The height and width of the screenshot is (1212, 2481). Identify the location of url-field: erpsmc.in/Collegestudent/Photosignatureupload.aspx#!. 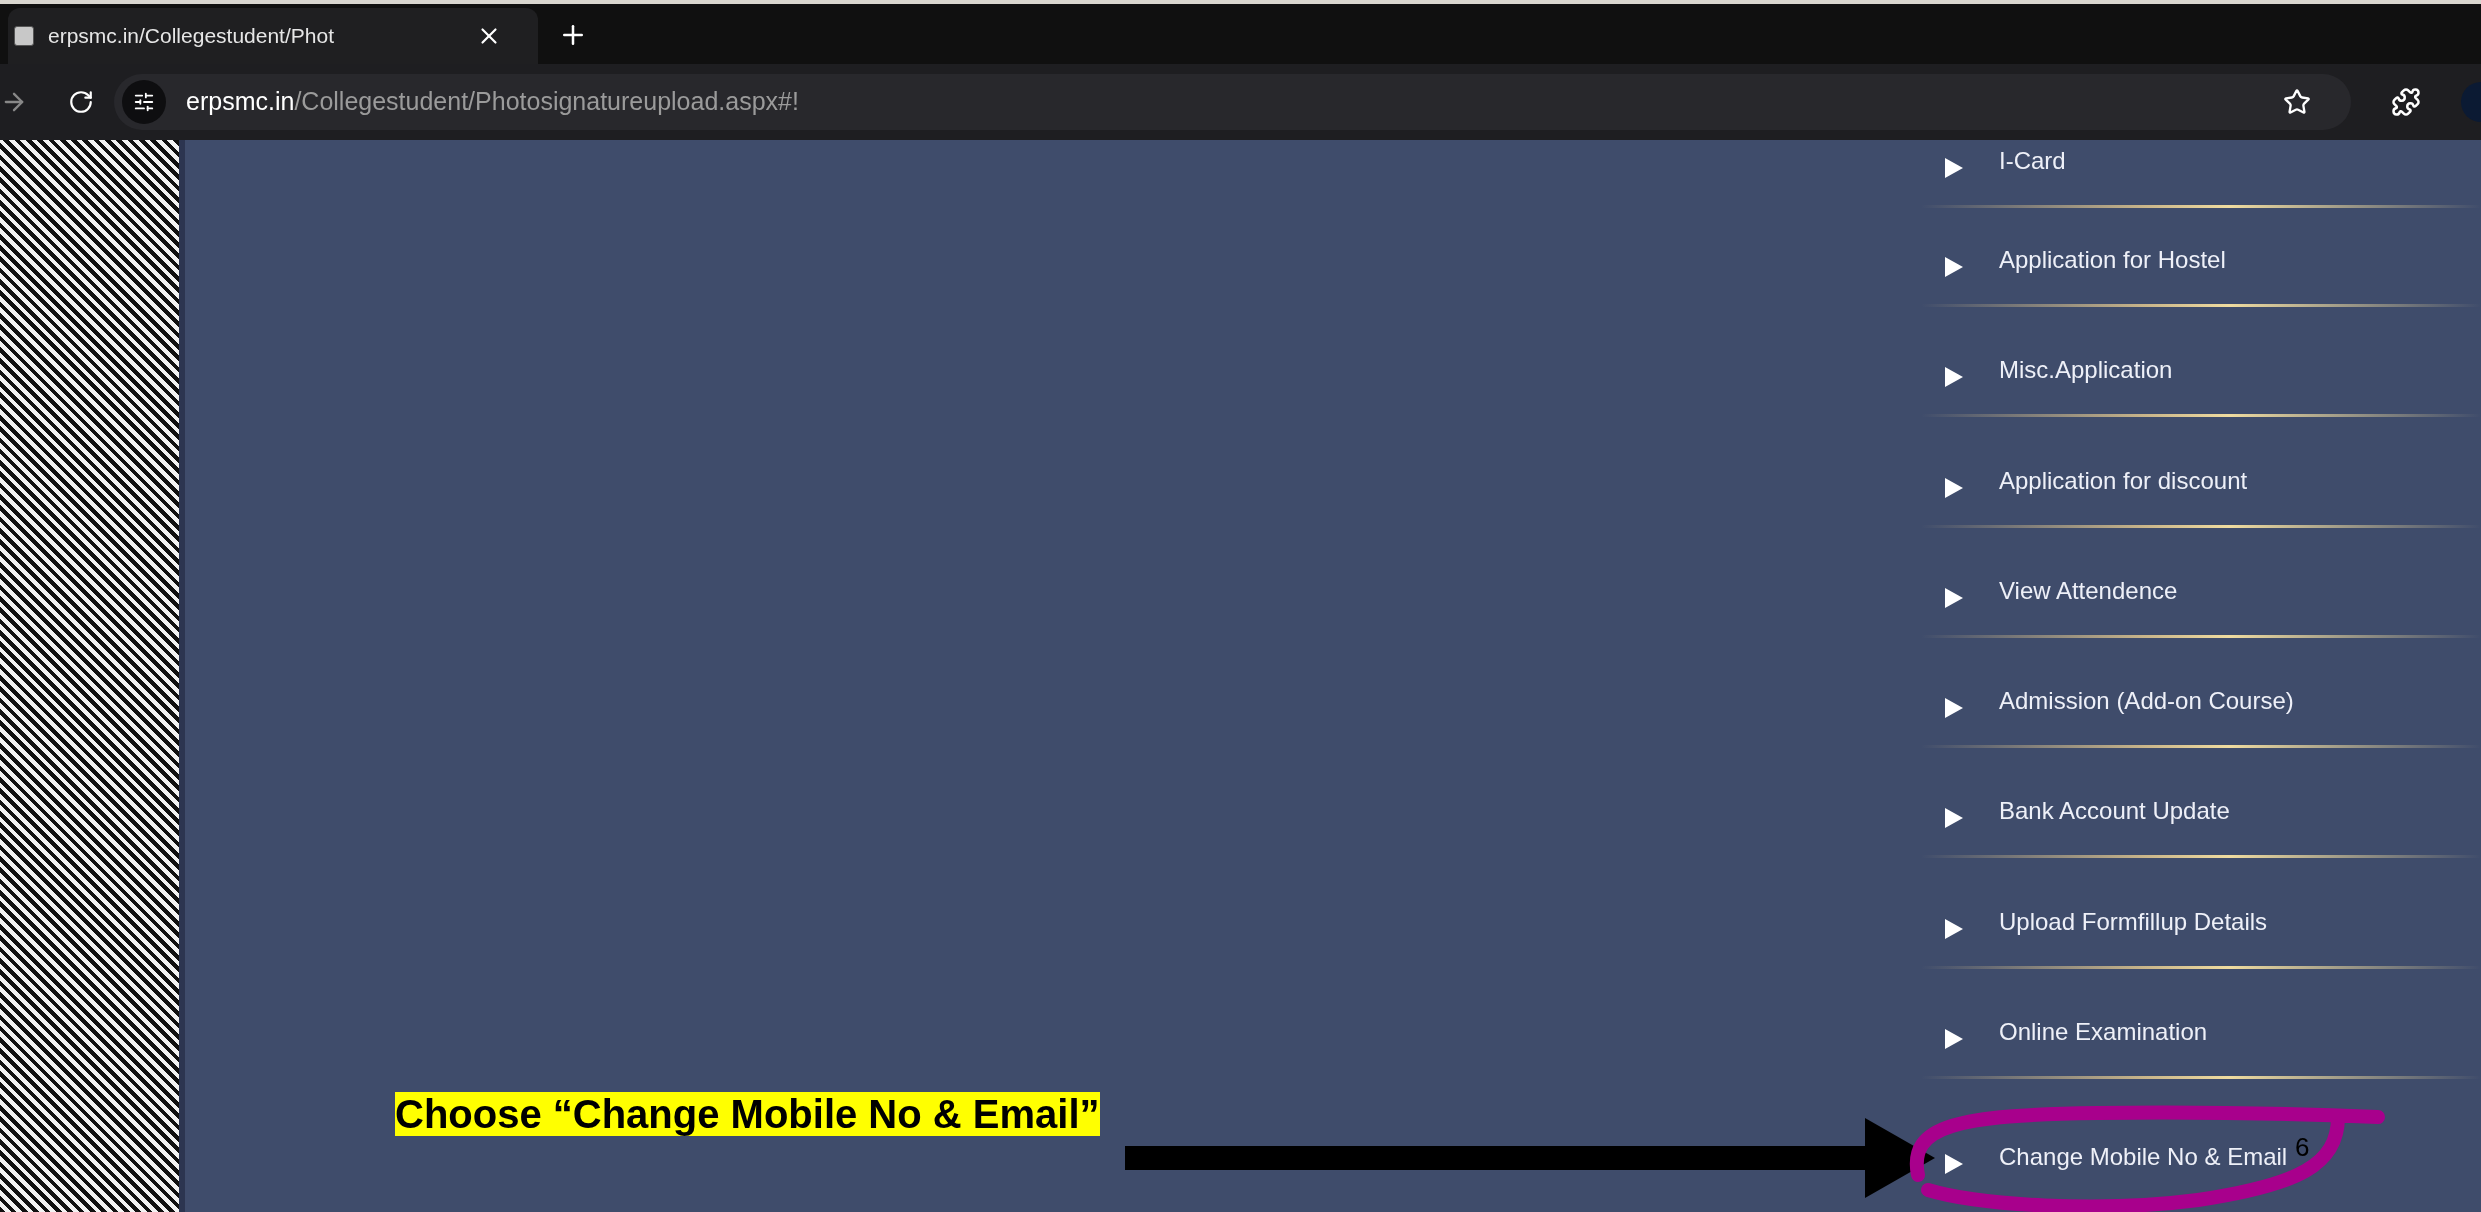
(1232, 102).